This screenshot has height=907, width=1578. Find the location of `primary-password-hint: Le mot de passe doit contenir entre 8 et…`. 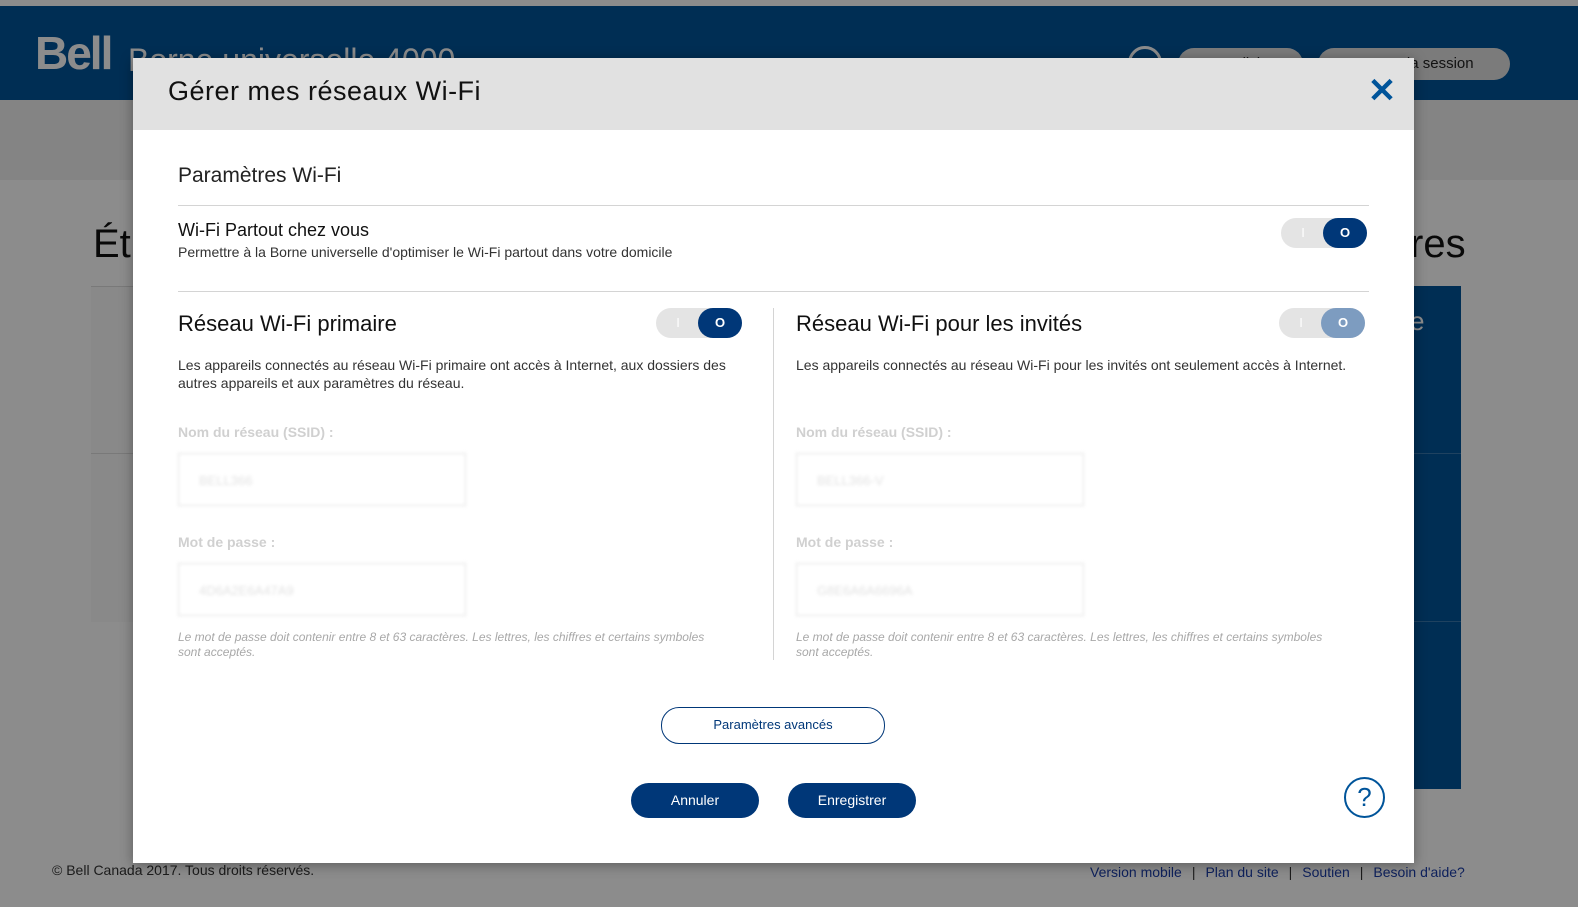

primary-password-hint: Le mot de passe doit contenir entre 8 et… is located at coordinates (441, 644).